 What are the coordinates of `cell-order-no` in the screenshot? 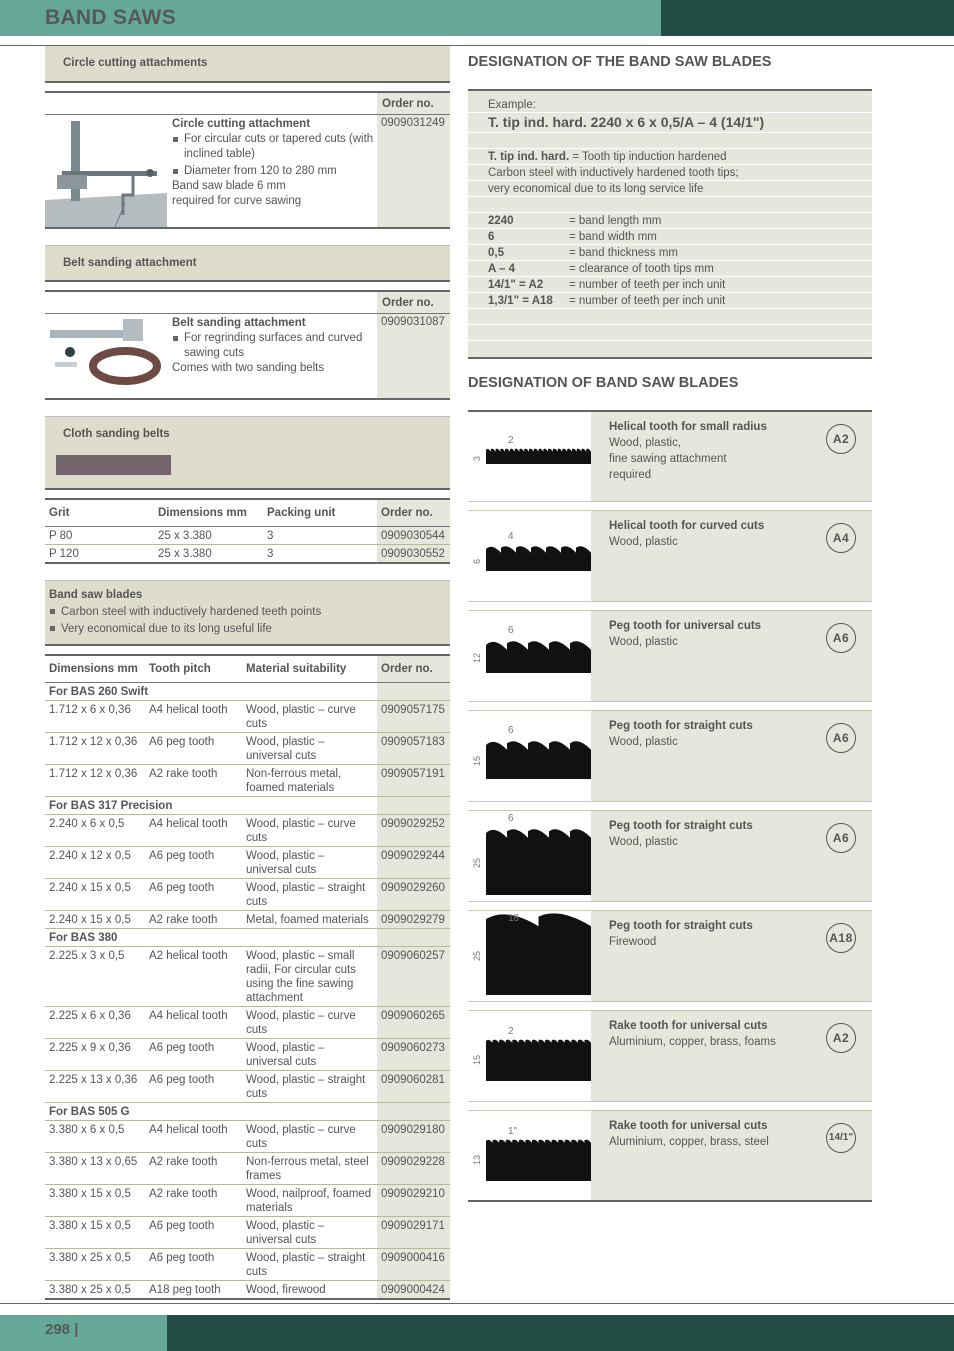 It's located at (413, 937).